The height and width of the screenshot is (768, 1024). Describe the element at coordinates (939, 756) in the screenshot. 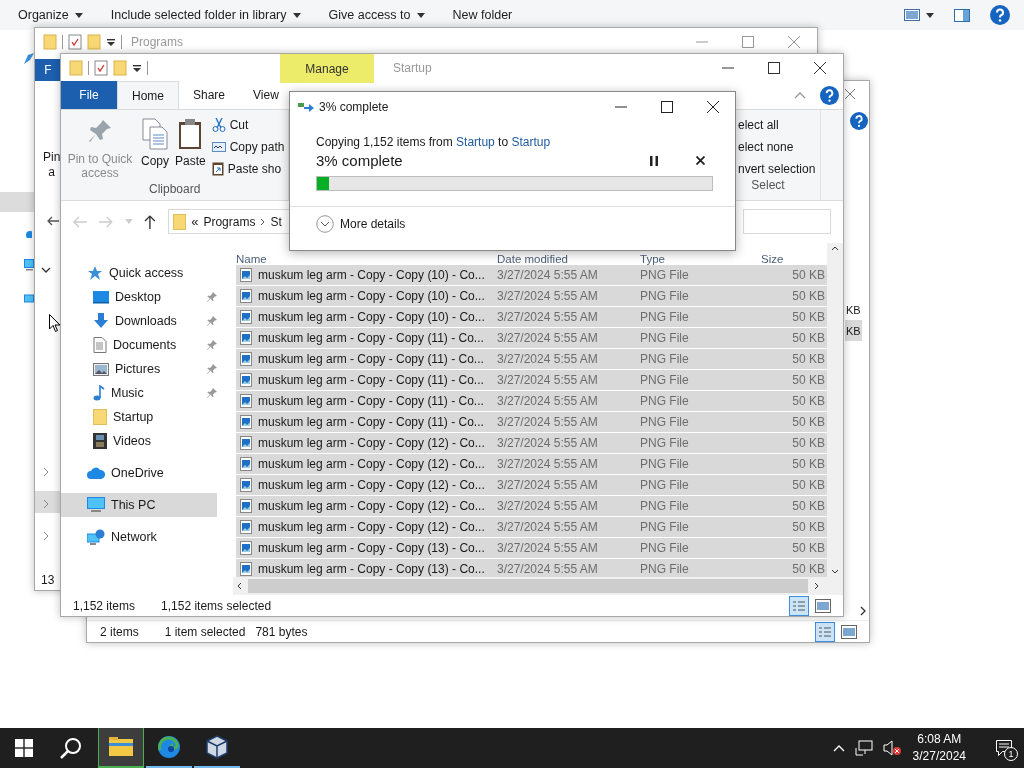

I see `clock-date: 3/27/2024` at that location.